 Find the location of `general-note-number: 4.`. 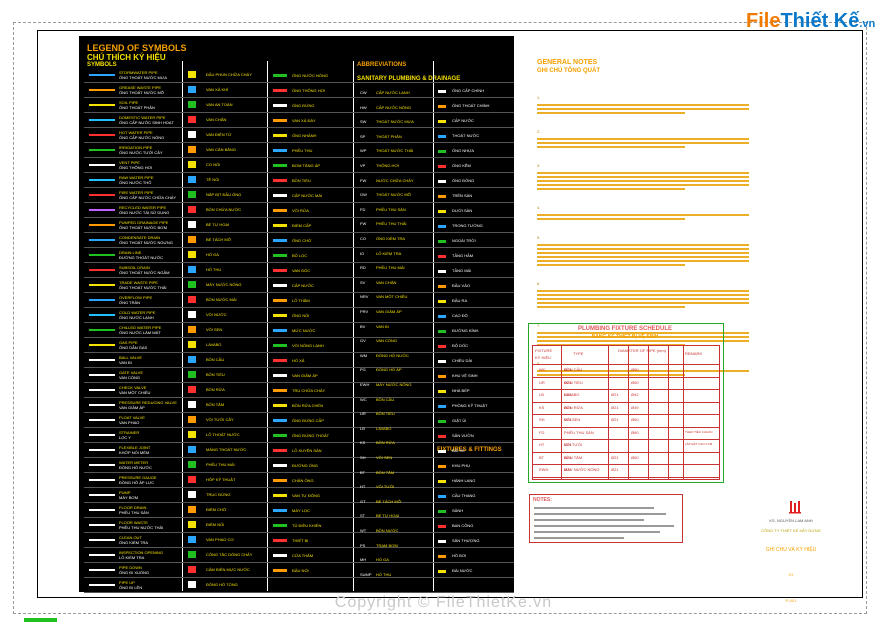

general-note-number: 4. is located at coordinates (539, 207).